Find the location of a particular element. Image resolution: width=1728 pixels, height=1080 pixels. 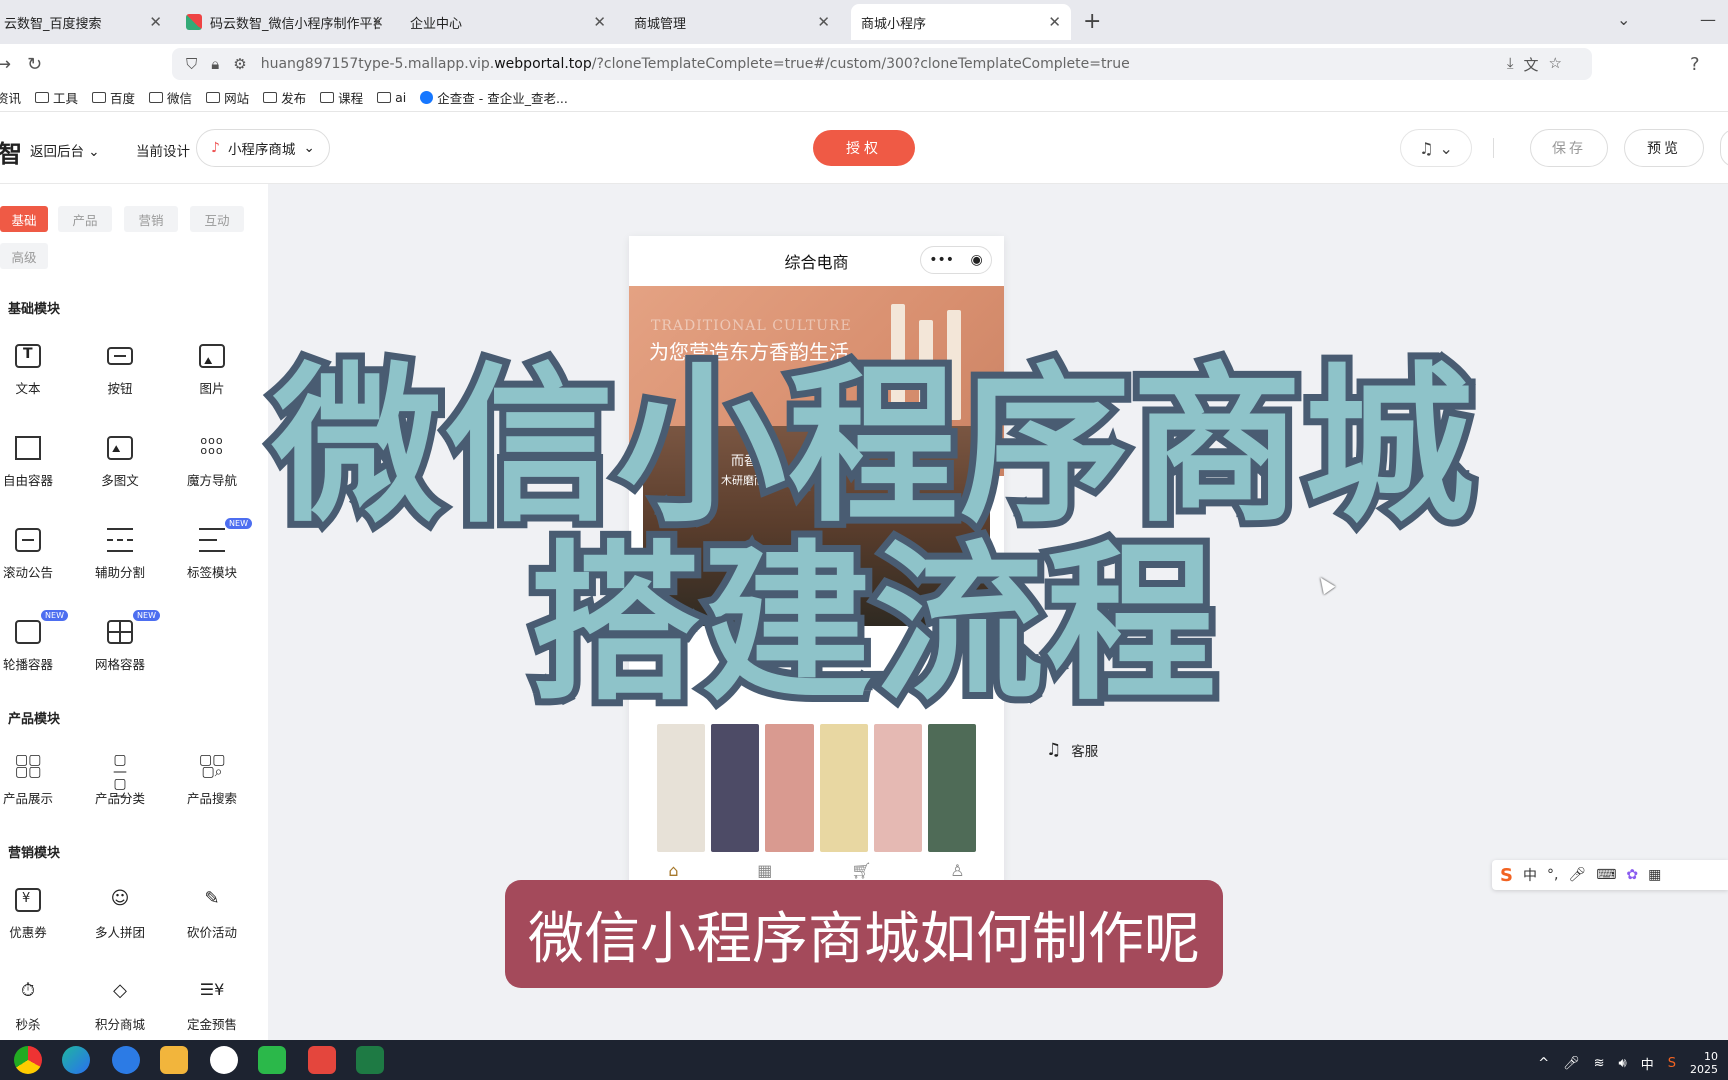

minimize-icon: — is located at coordinates (1708, 19).